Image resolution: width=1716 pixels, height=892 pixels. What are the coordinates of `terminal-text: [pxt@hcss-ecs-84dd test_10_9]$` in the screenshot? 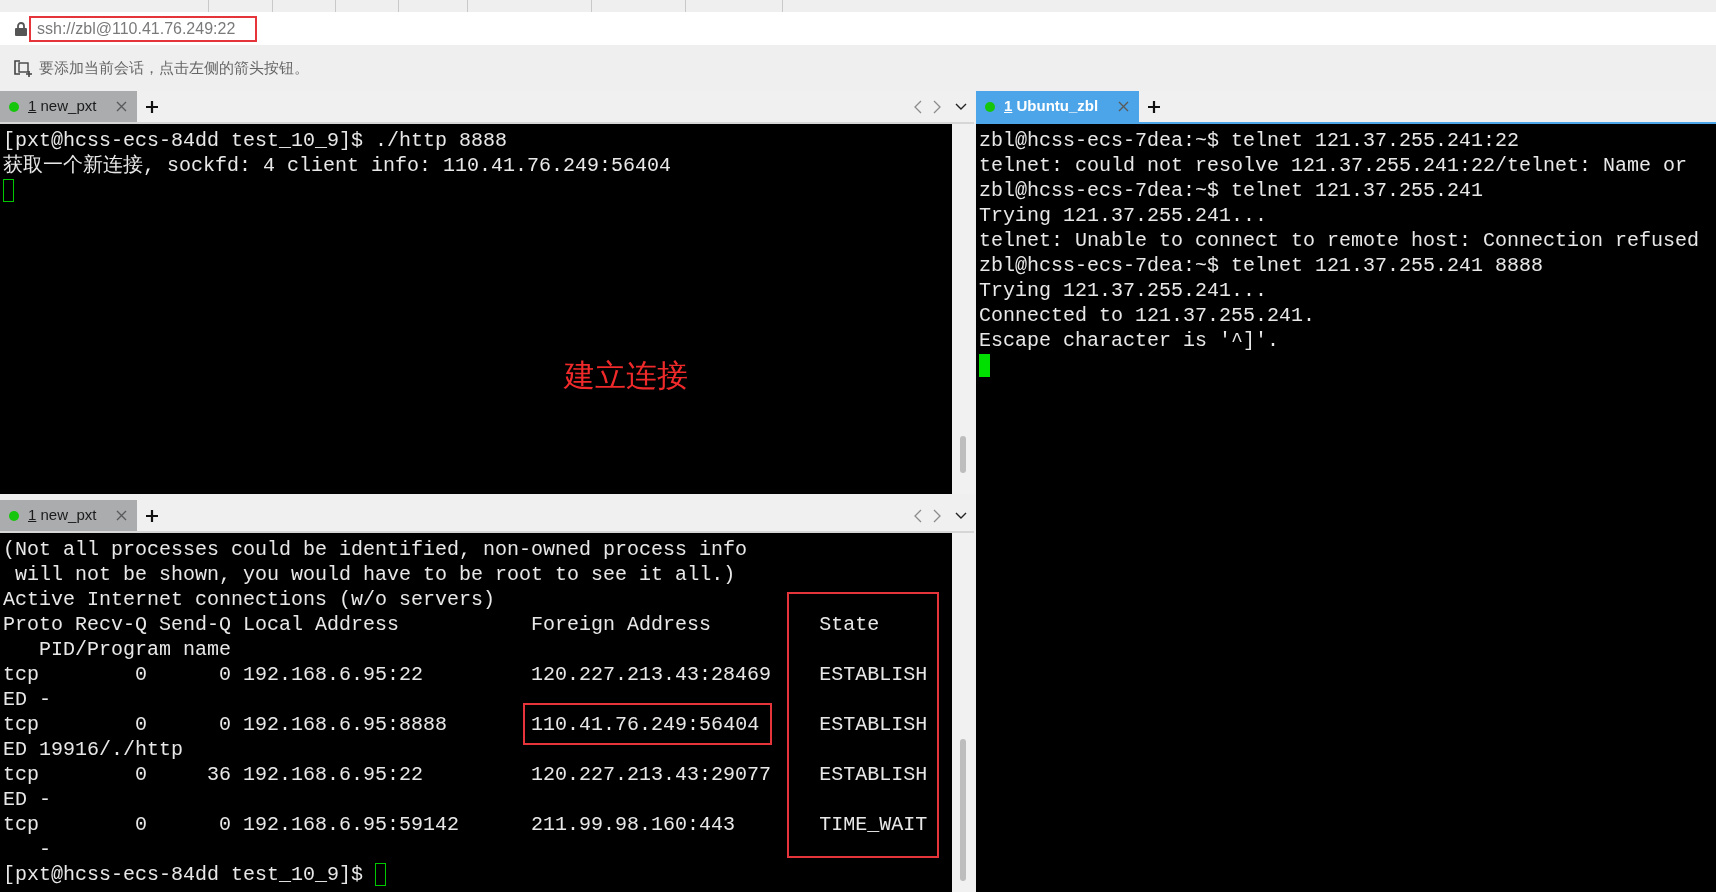 It's located at (183, 874).